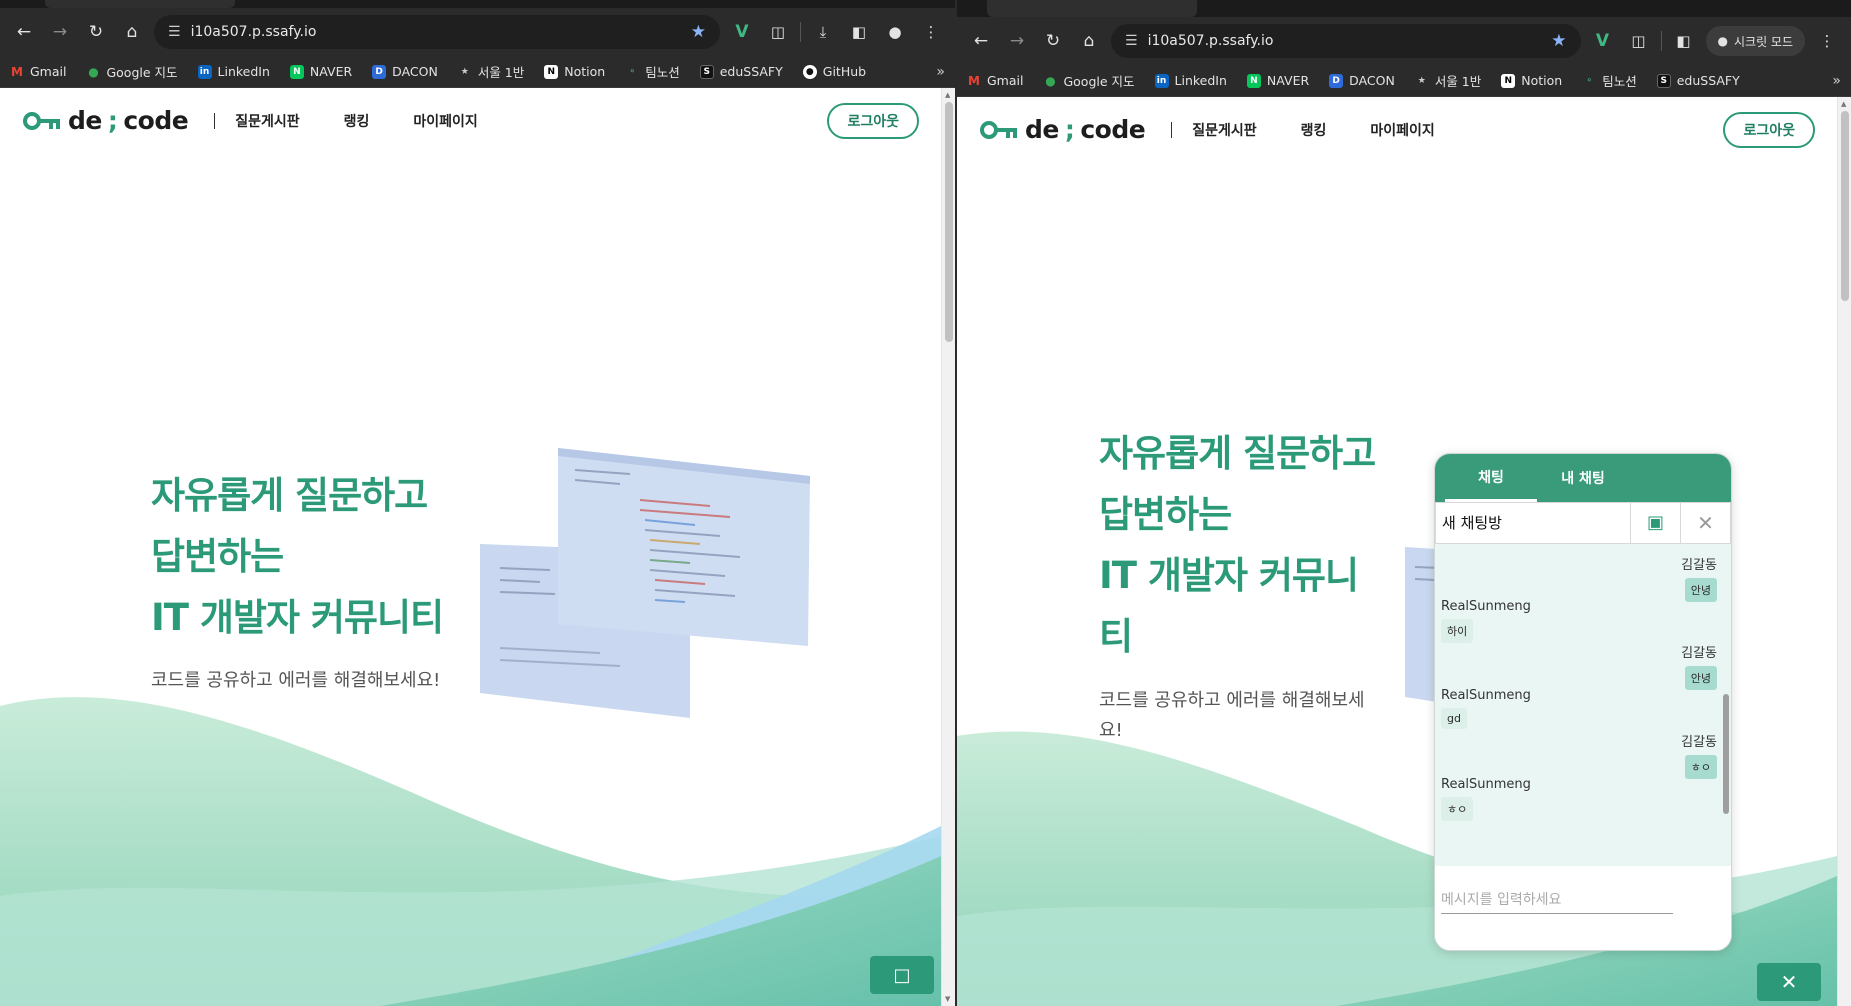 The height and width of the screenshot is (1006, 1851). What do you see at coordinates (1486, 708) in the screenshot?
I see `chat-message: RealSunmeng gd` at bounding box center [1486, 708].